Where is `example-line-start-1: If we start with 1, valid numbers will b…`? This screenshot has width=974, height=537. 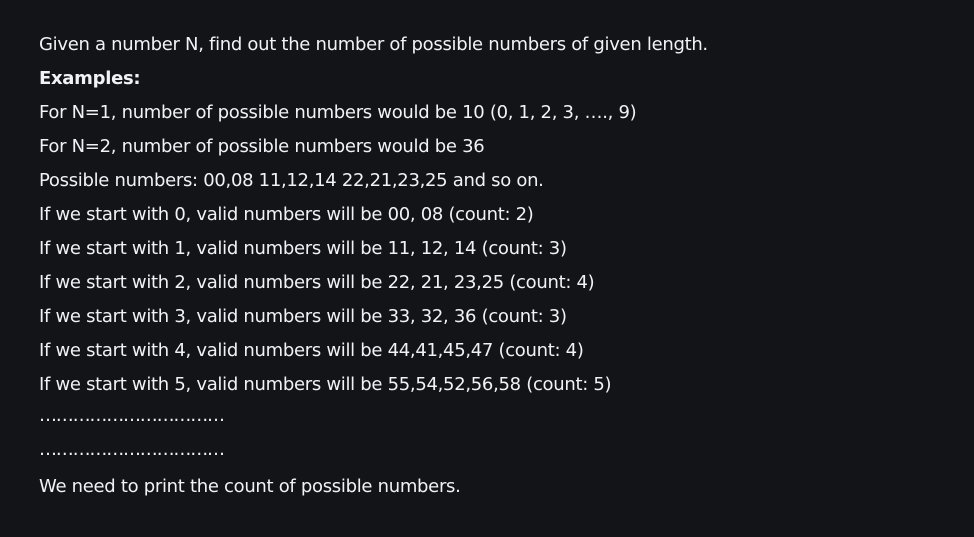 example-line-start-1: If we start with 1, valid numbers will b… is located at coordinates (303, 248).